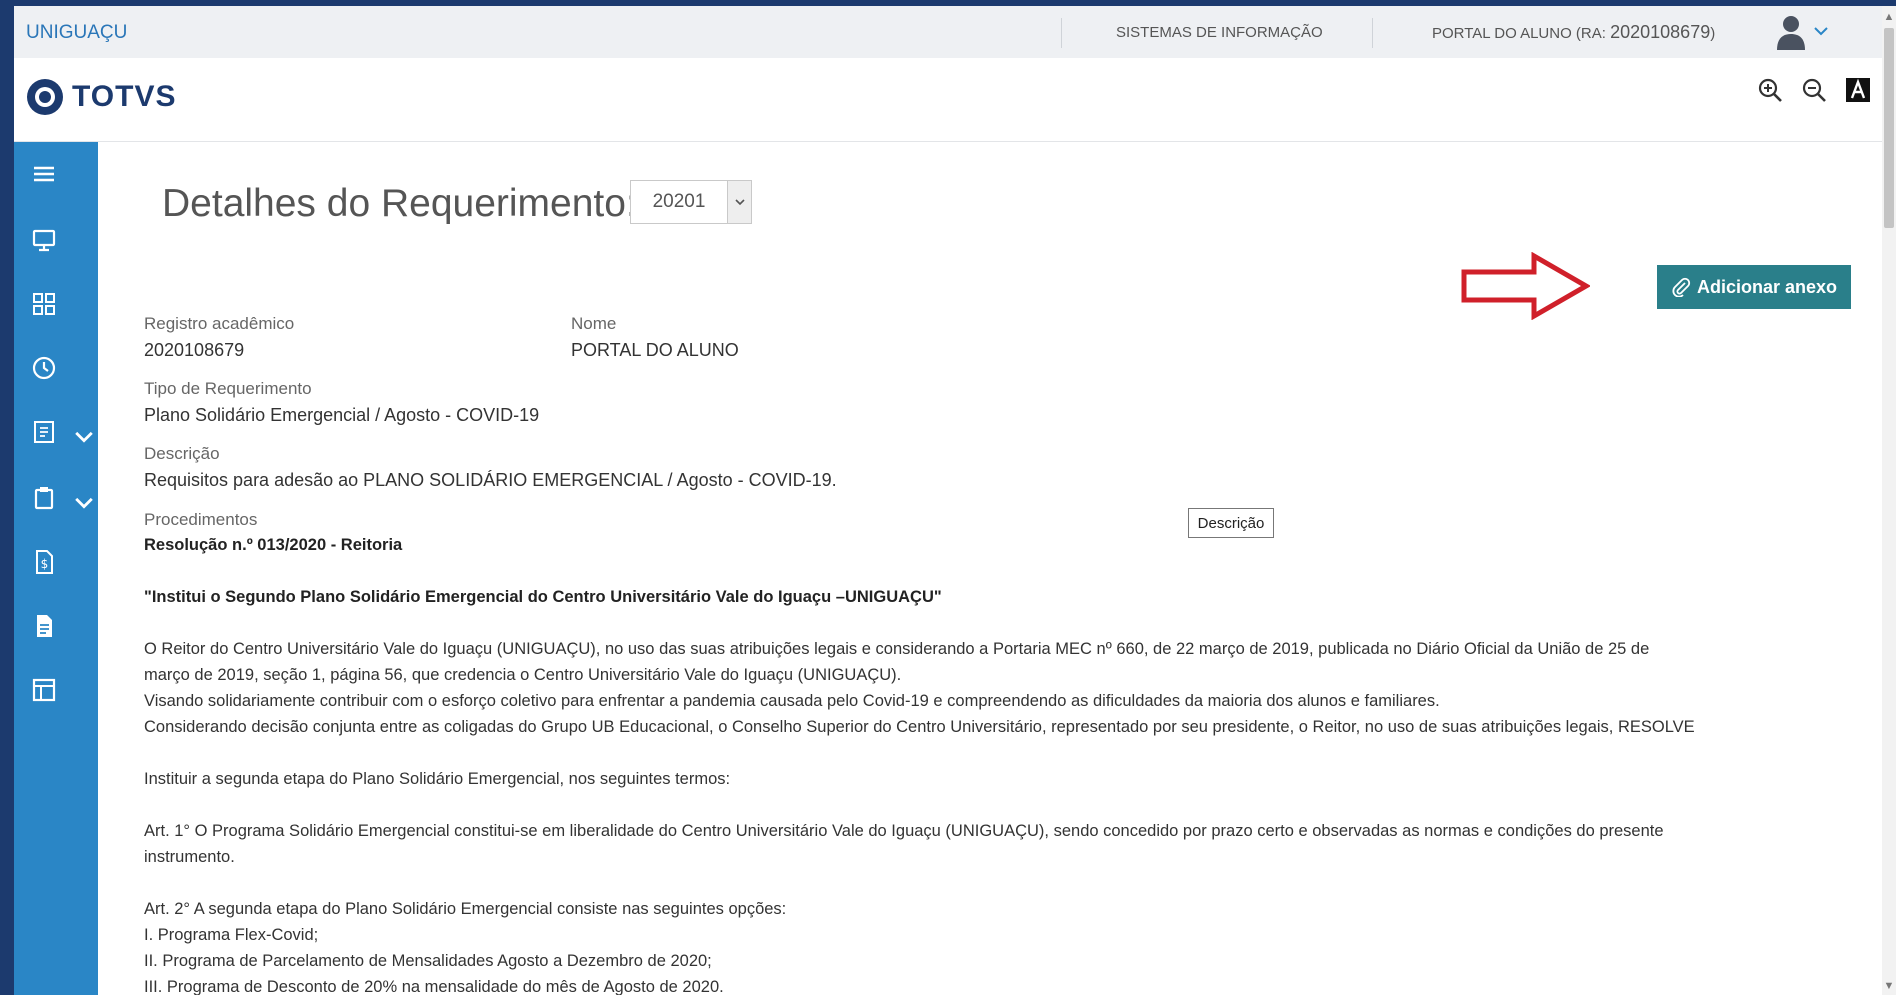 The width and height of the screenshot is (1896, 995). I want to click on menu-icon, so click(44, 174).